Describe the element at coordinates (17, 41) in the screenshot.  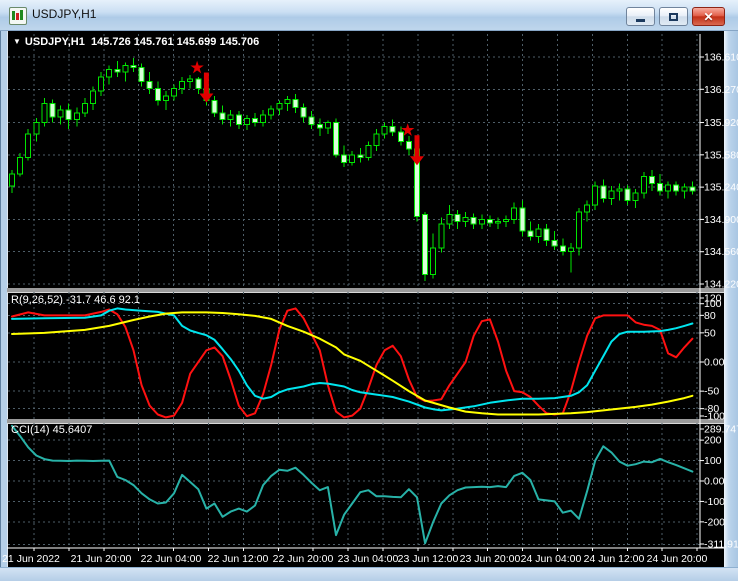
I see `chevron-down-icon: ▼` at that location.